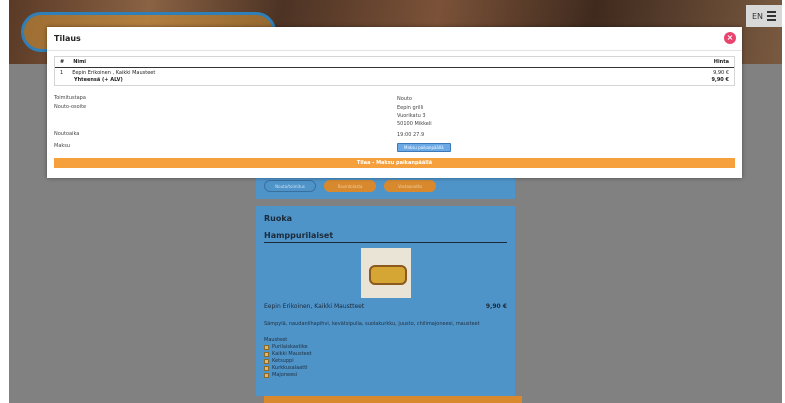  What do you see at coordinates (394, 163) in the screenshot?
I see `place-order-button: Tilaa - Maksu paikanpäällä` at bounding box center [394, 163].